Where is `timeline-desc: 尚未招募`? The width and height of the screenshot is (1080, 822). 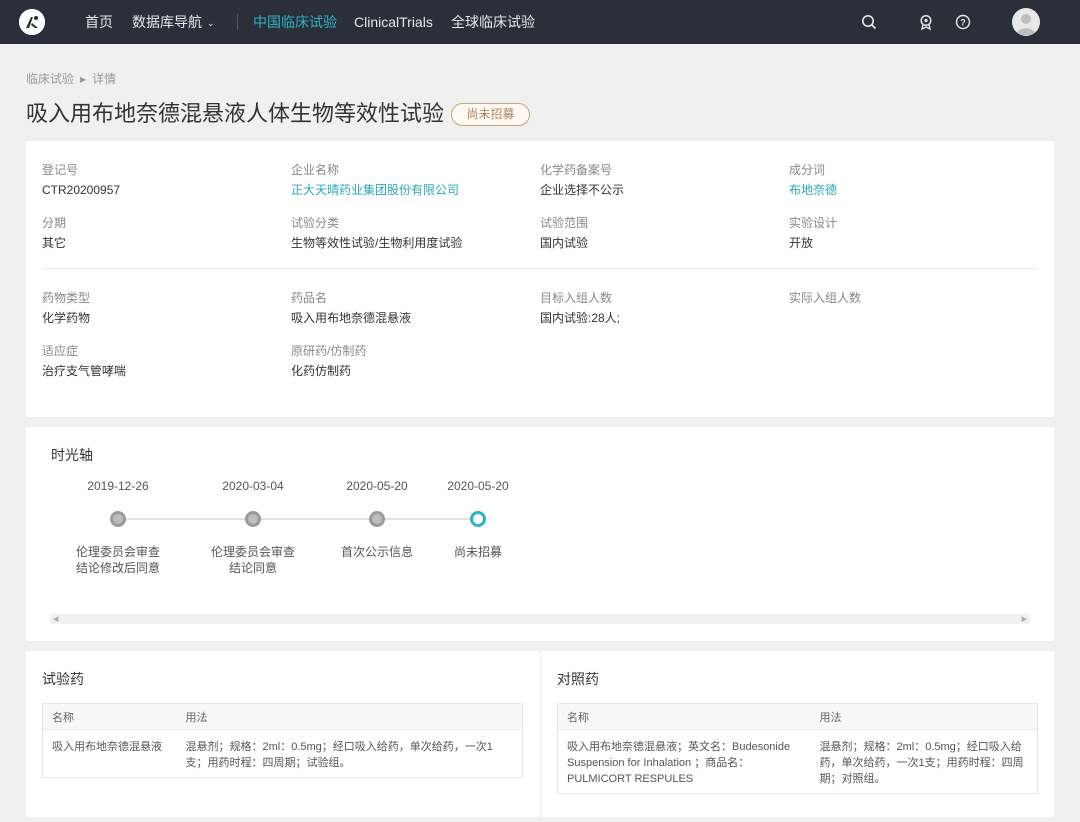 timeline-desc: 尚未招募 is located at coordinates (478, 552).